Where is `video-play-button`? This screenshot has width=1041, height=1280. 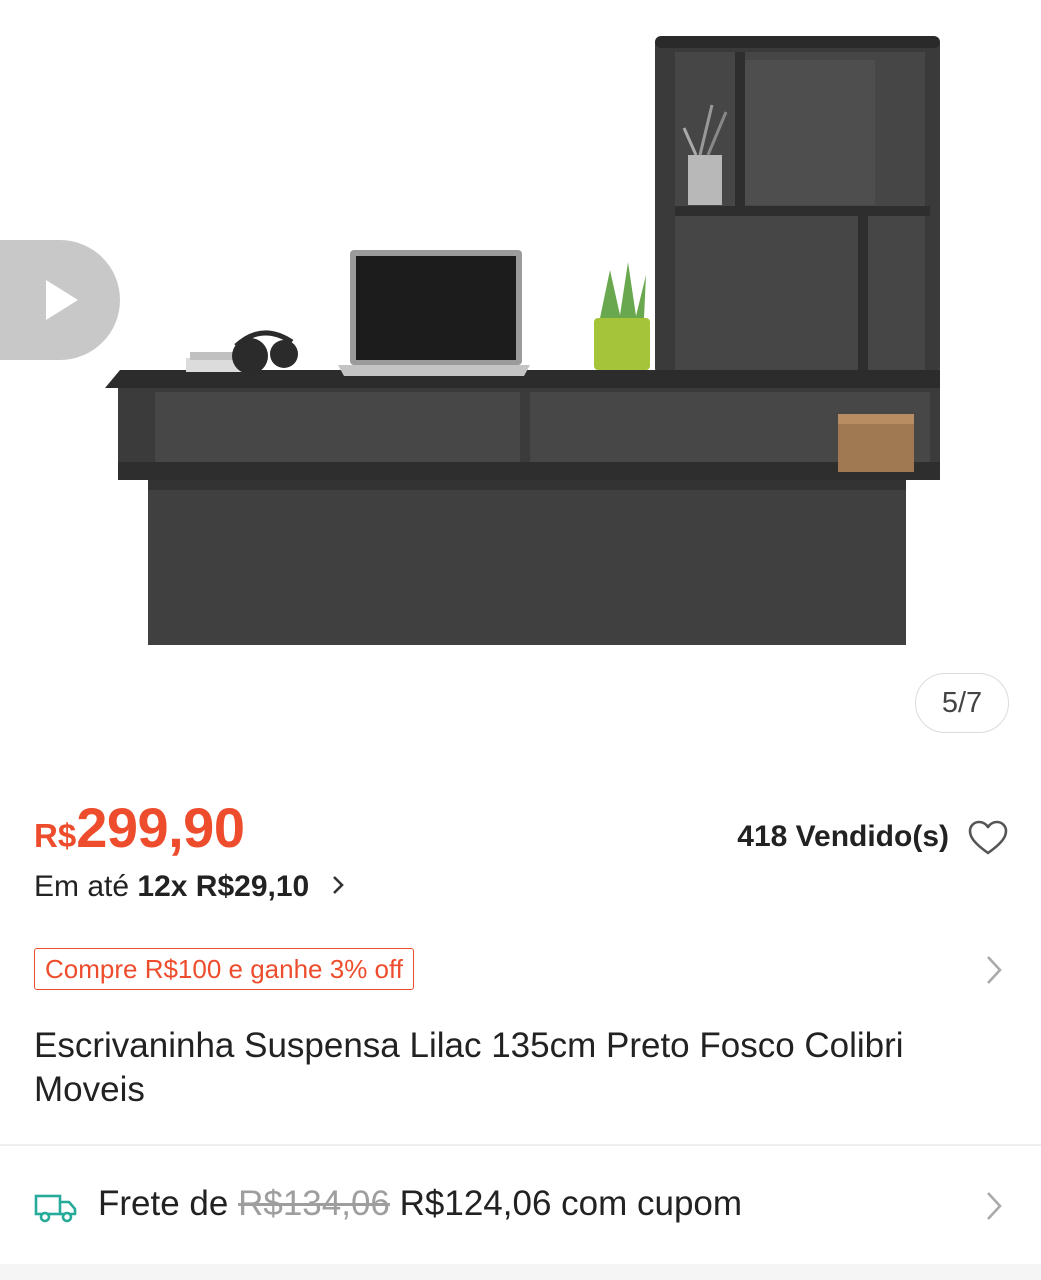
video-play-button is located at coordinates (60, 300).